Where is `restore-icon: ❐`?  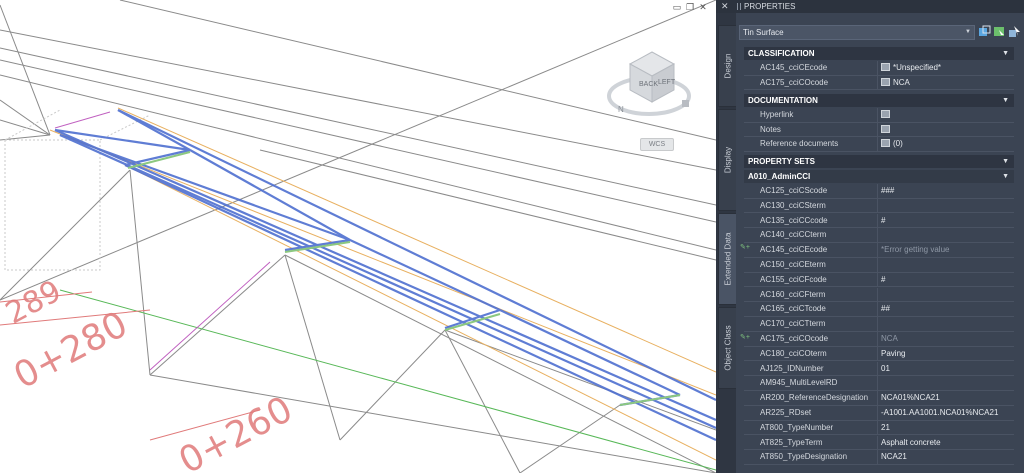
restore-icon: ❐ is located at coordinates (690, 7).